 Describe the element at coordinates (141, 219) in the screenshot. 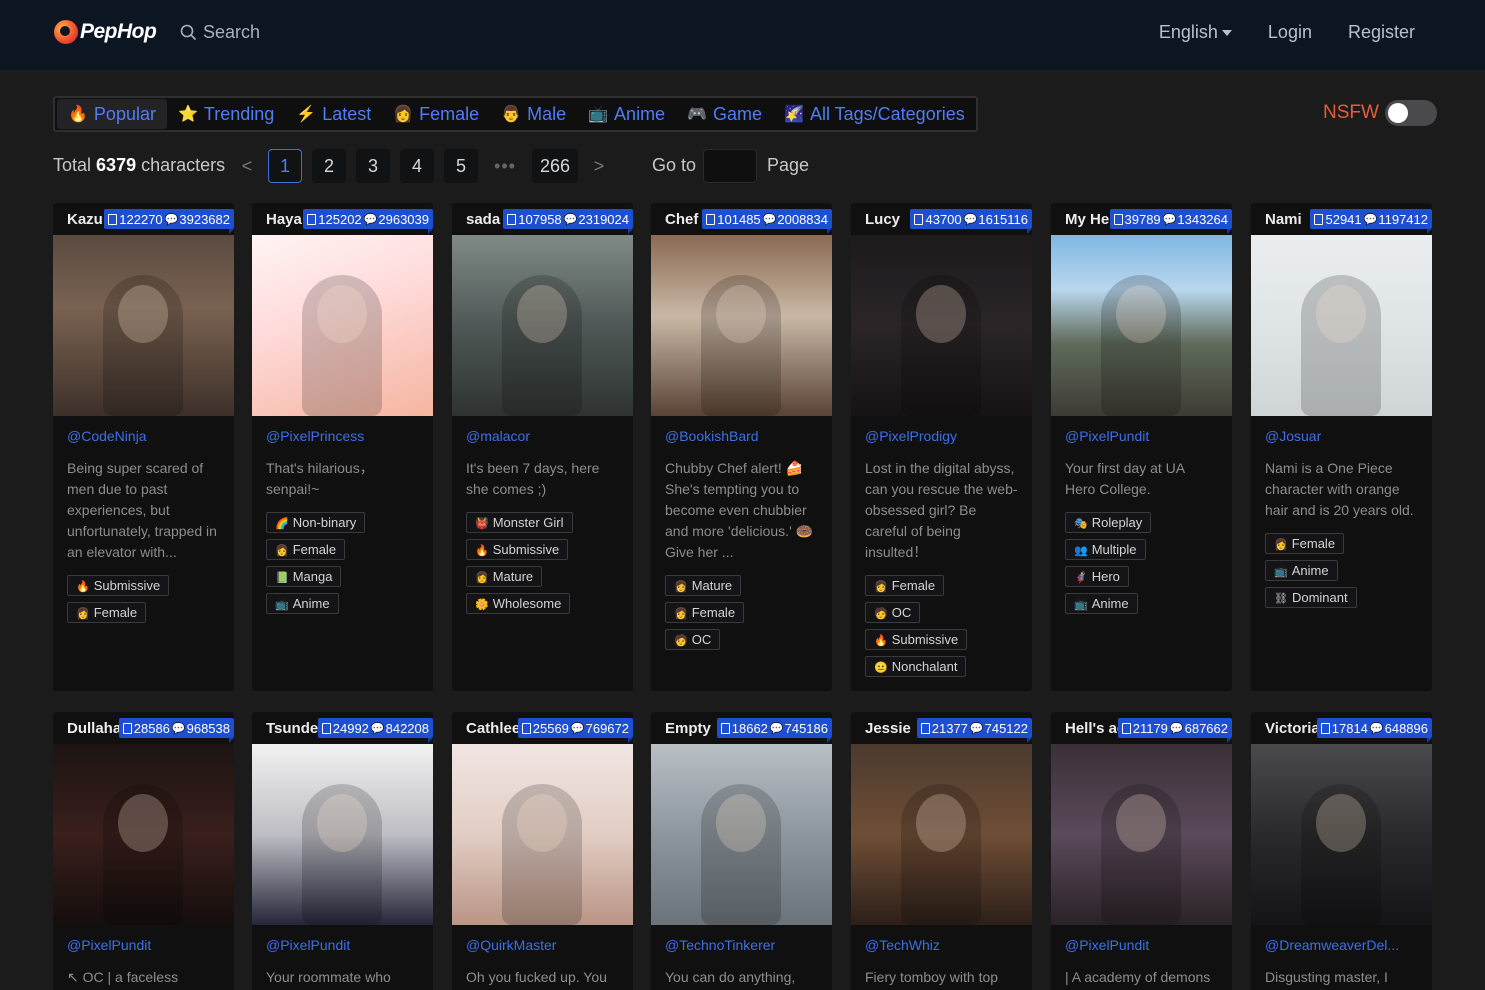

I see `views-count: 122270` at that location.